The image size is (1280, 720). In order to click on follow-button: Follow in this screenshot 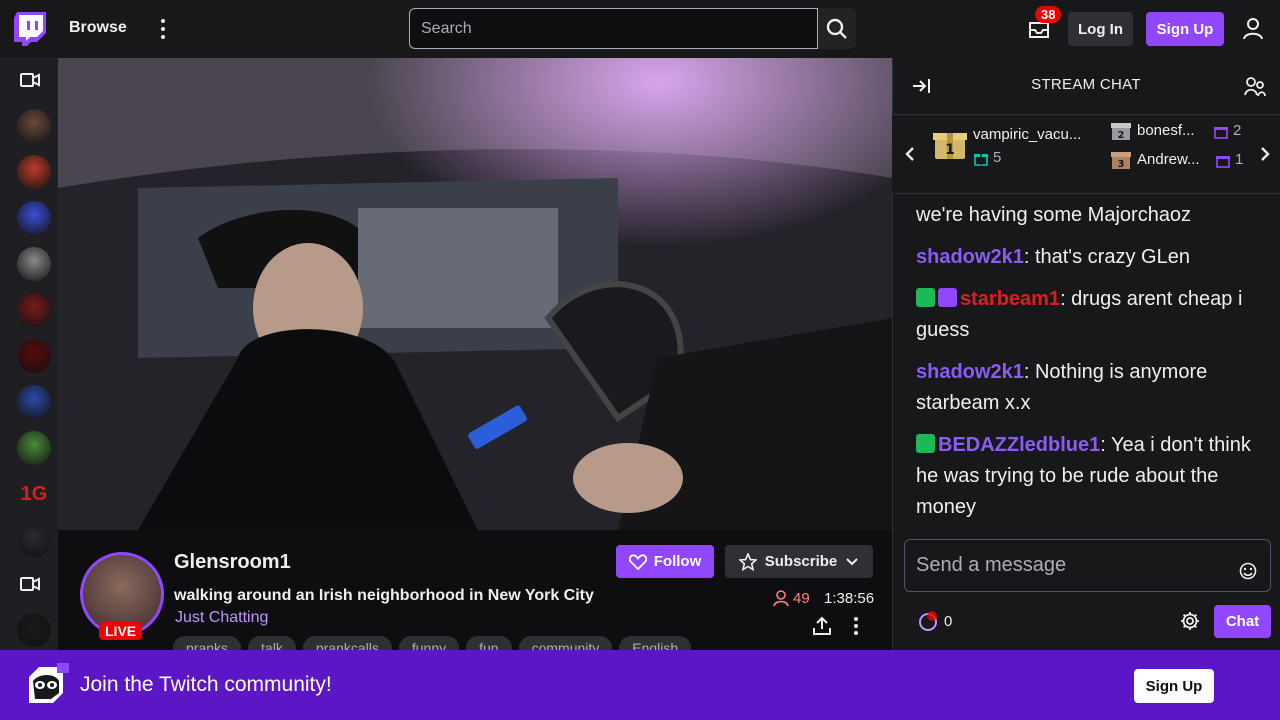, I will do `click(665, 561)`.